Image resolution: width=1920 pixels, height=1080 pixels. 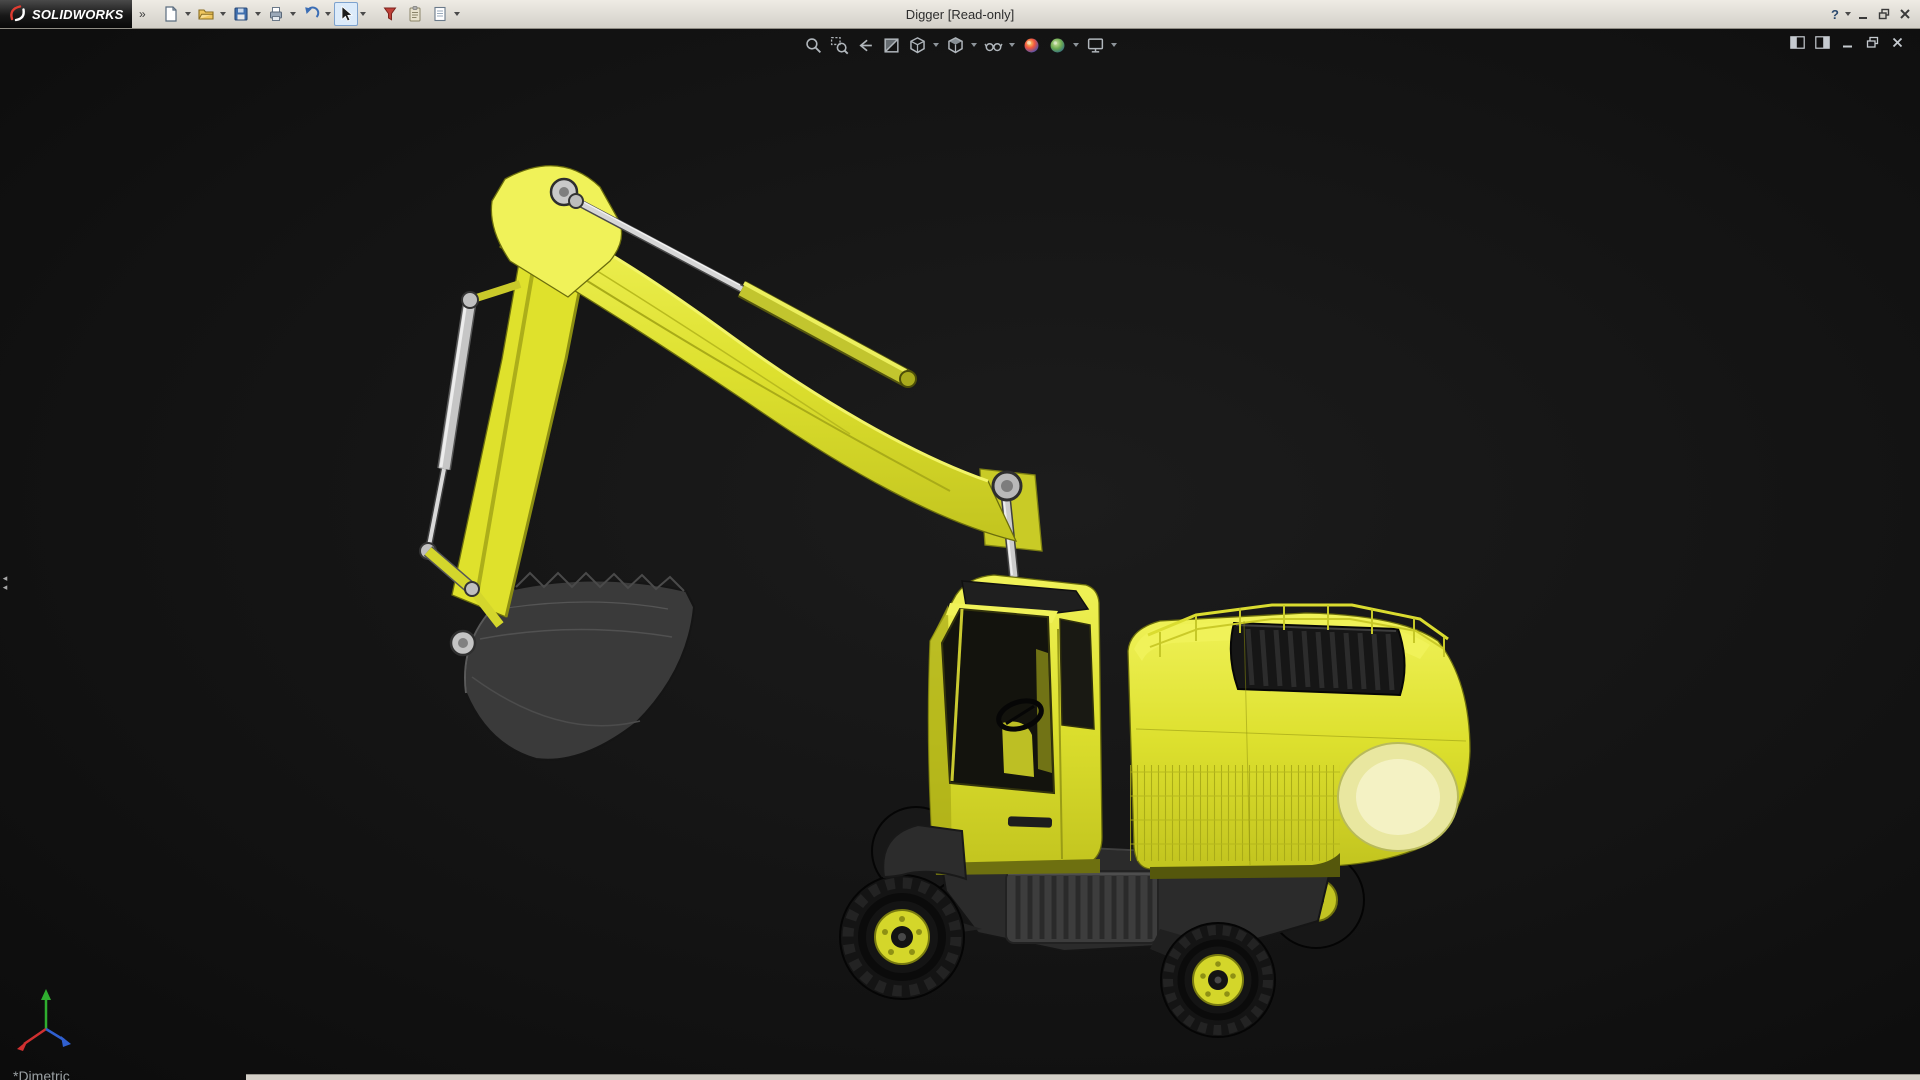 I want to click on undo-dropdown, so click(x=328, y=14).